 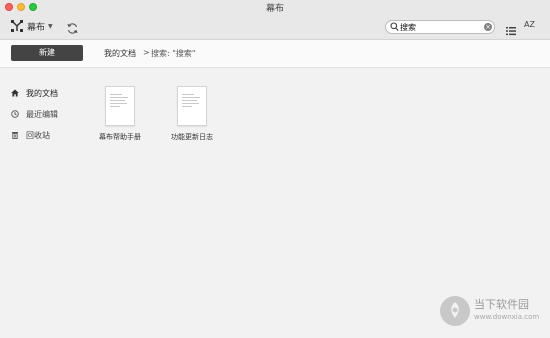 What do you see at coordinates (529, 24) in the screenshot?
I see `sort-button: AZ` at bounding box center [529, 24].